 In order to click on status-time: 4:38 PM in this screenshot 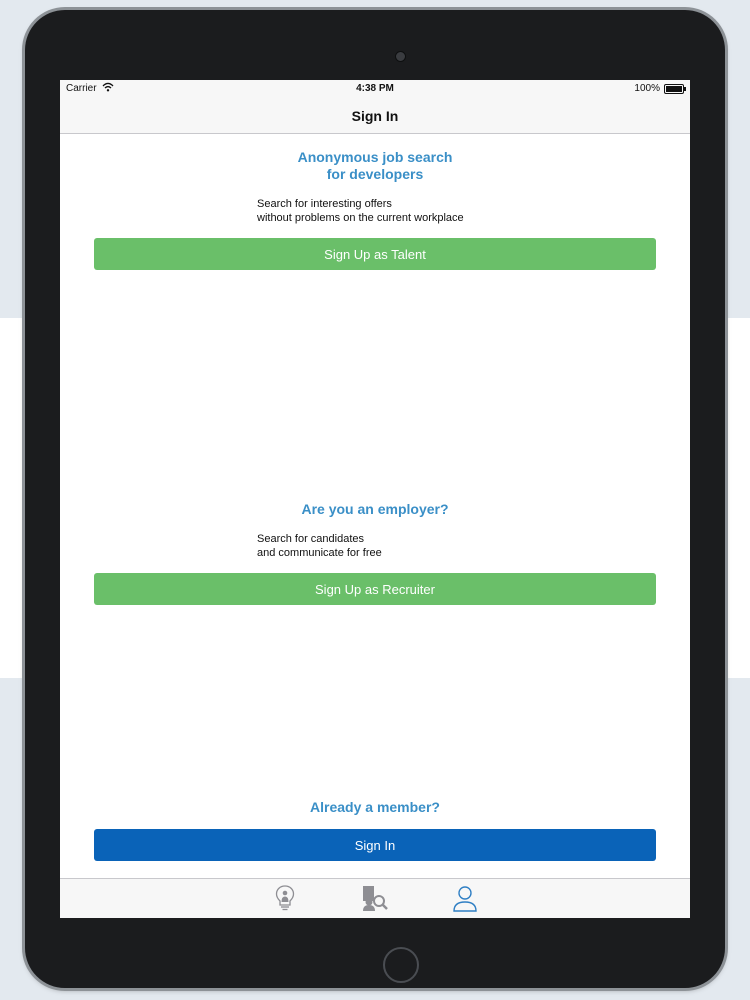, I will do `click(375, 88)`.